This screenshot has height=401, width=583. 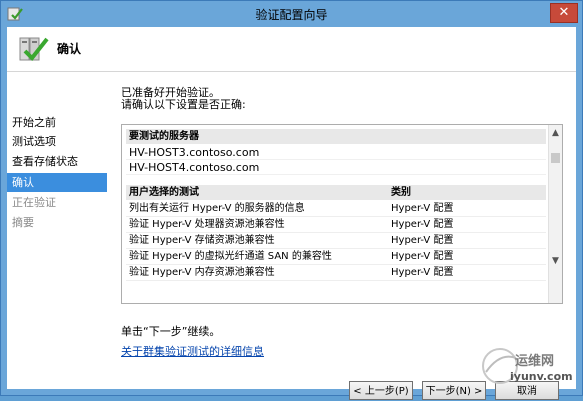 What do you see at coordinates (34, 202) in the screenshot?
I see `step-item-validating: 正在验证` at bounding box center [34, 202].